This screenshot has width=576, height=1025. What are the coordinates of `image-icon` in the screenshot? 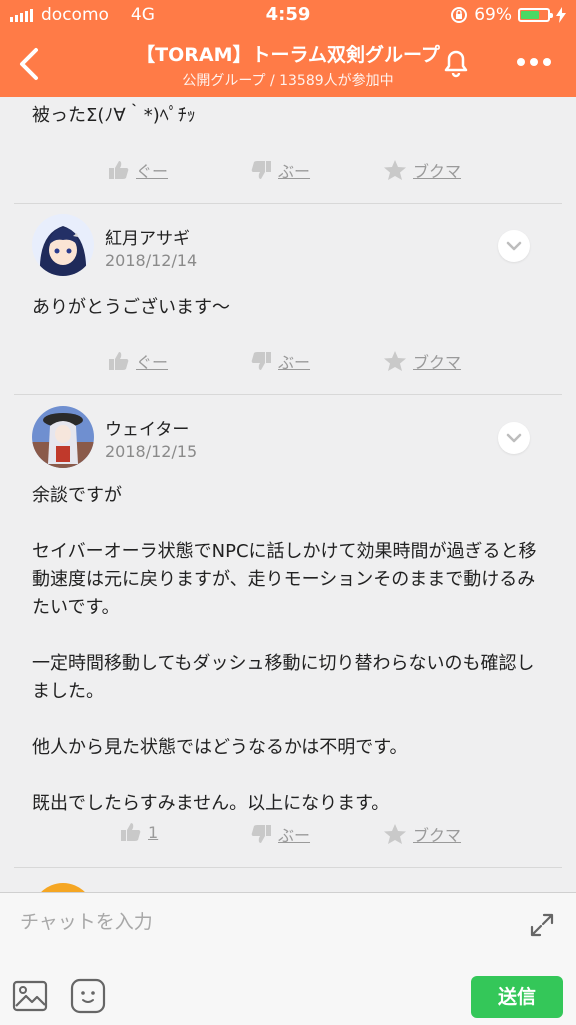 It's located at (30, 996).